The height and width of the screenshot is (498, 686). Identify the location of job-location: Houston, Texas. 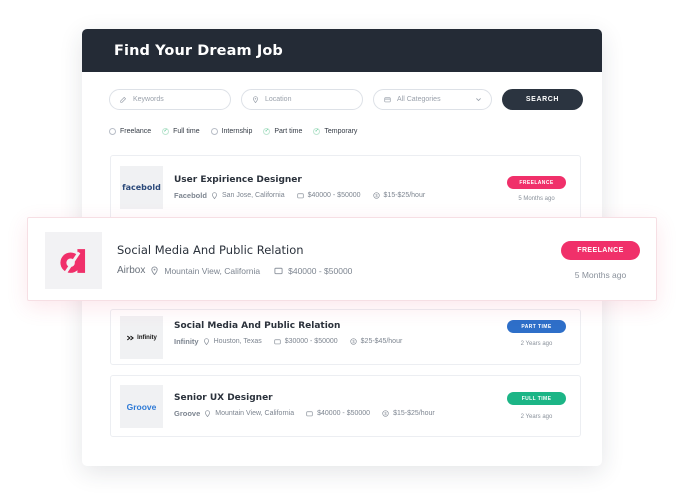
(237, 341).